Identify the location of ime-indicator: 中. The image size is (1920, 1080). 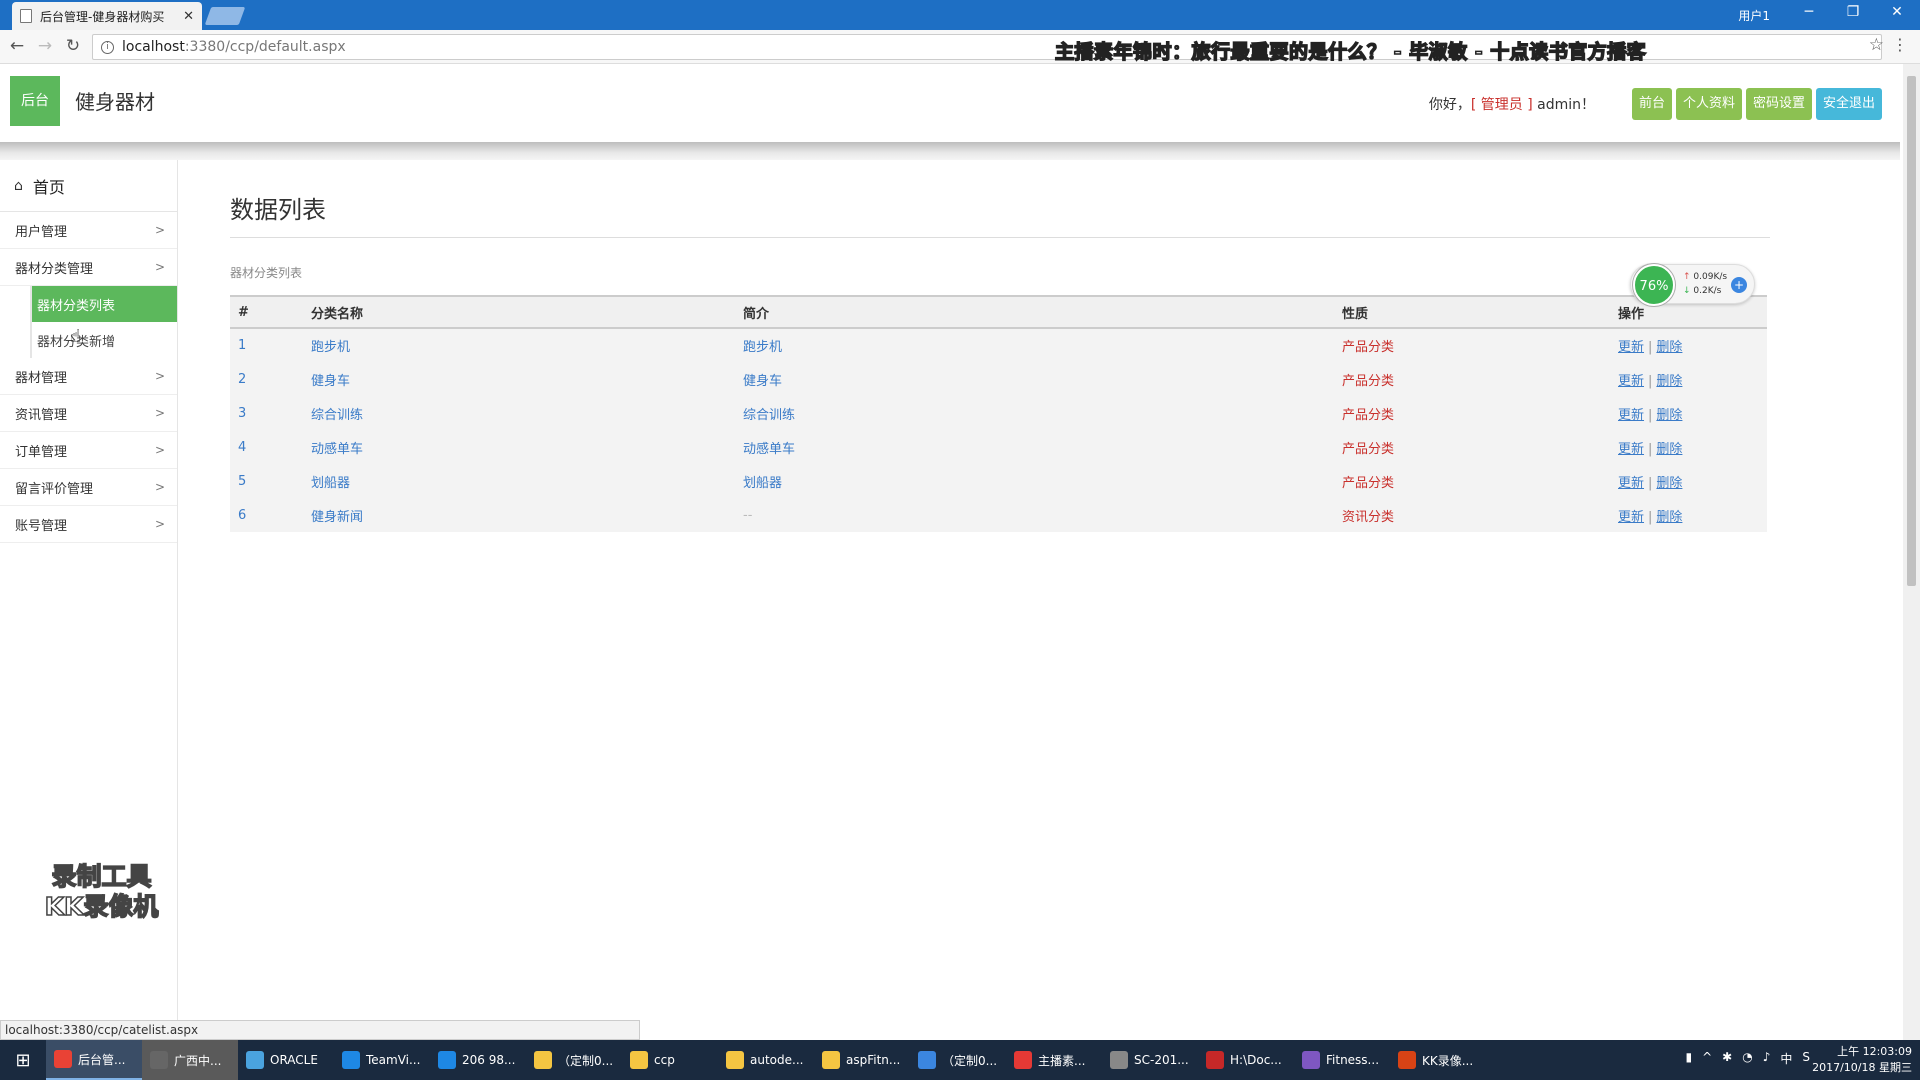
(1786, 1058).